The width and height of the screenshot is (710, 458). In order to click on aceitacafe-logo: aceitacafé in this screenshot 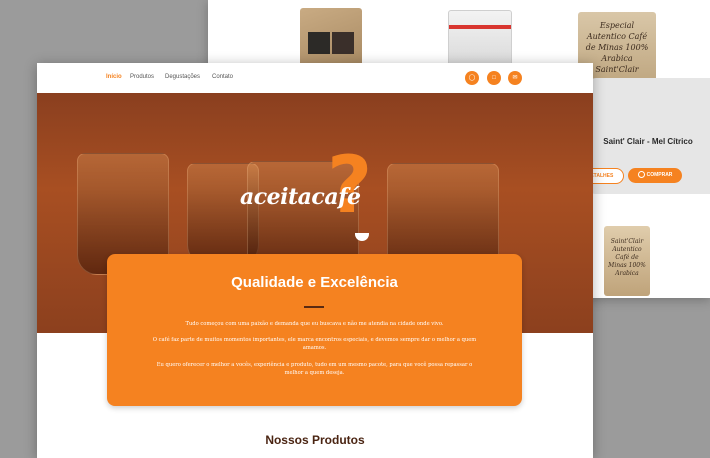, I will do `click(300, 197)`.